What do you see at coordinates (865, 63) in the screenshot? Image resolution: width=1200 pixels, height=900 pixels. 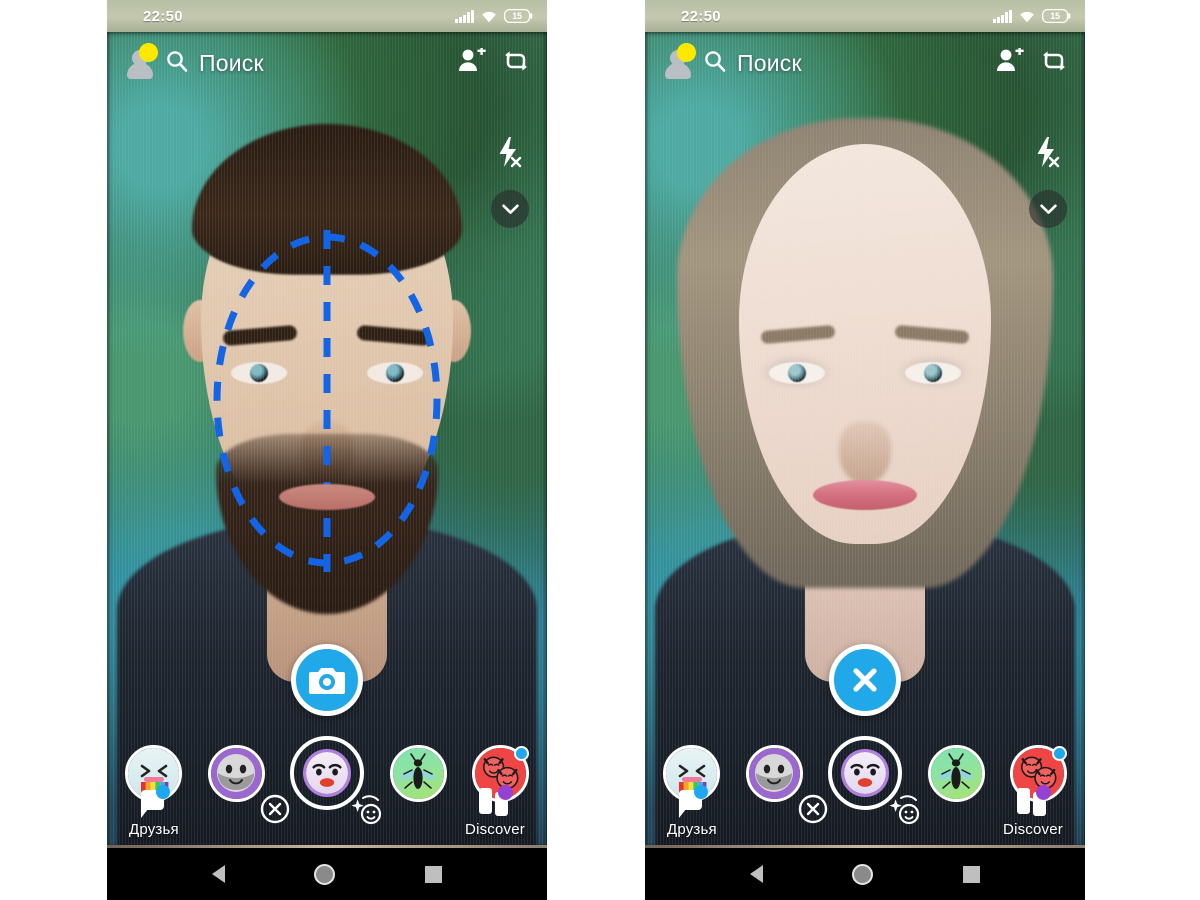 I see `top-bar-right: Поиск` at bounding box center [865, 63].